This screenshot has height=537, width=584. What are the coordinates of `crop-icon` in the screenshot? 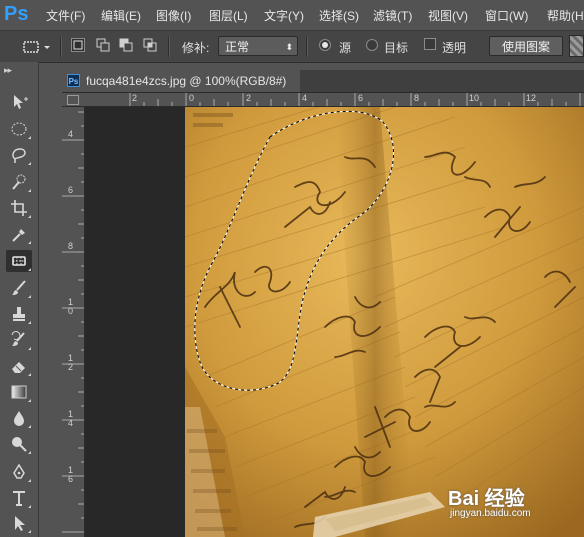 It's located at (19, 208).